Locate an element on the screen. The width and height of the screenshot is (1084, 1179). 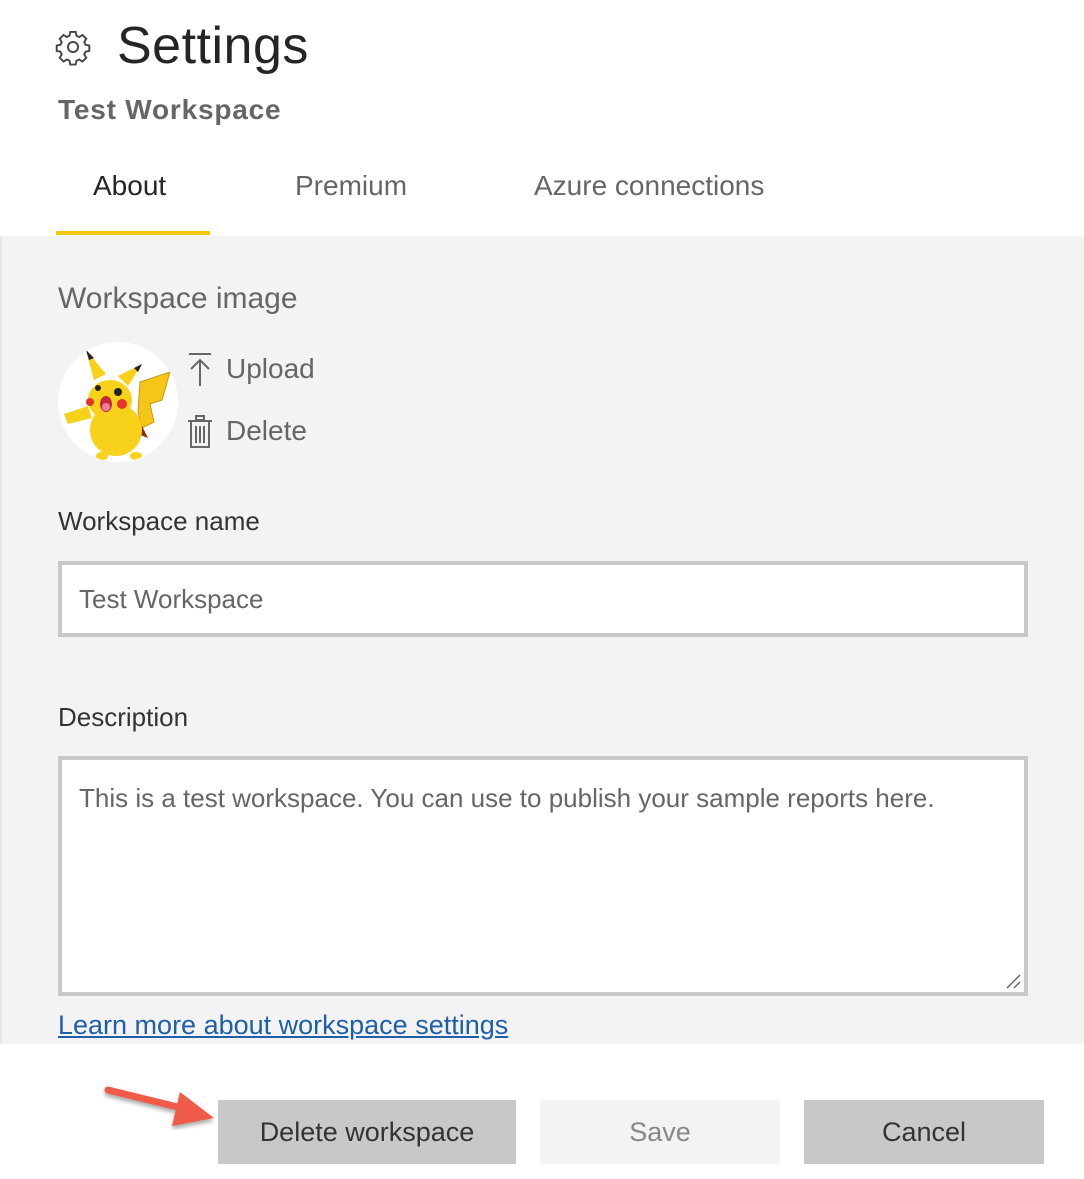
upload-icon is located at coordinates (200, 369).